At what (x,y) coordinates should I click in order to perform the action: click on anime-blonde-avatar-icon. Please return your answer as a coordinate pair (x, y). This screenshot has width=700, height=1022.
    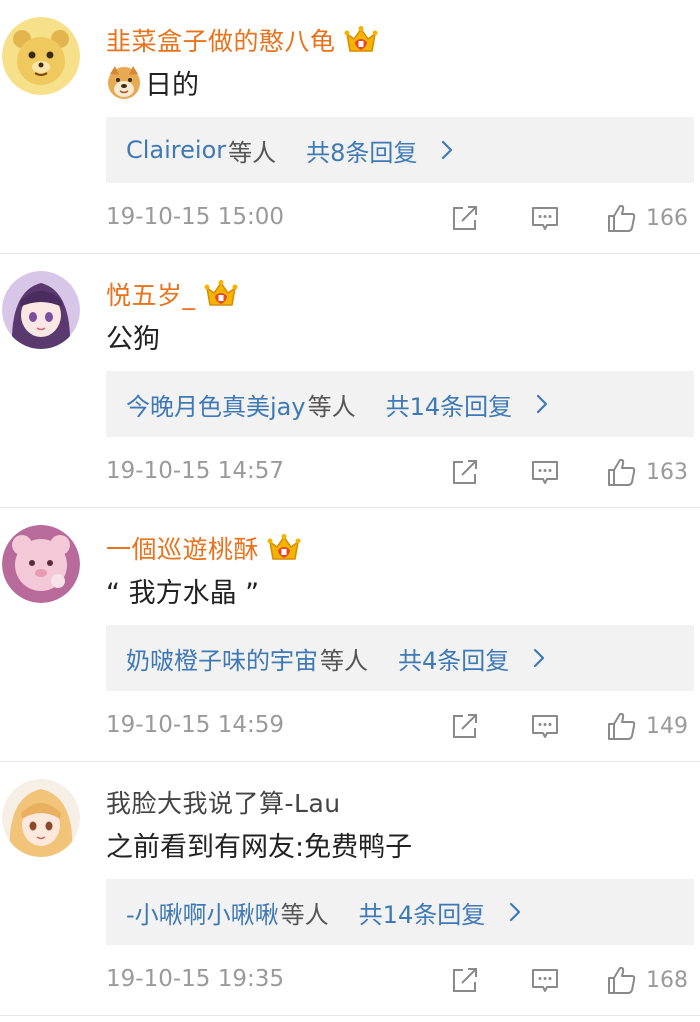
    Looking at the image, I should click on (41, 818).